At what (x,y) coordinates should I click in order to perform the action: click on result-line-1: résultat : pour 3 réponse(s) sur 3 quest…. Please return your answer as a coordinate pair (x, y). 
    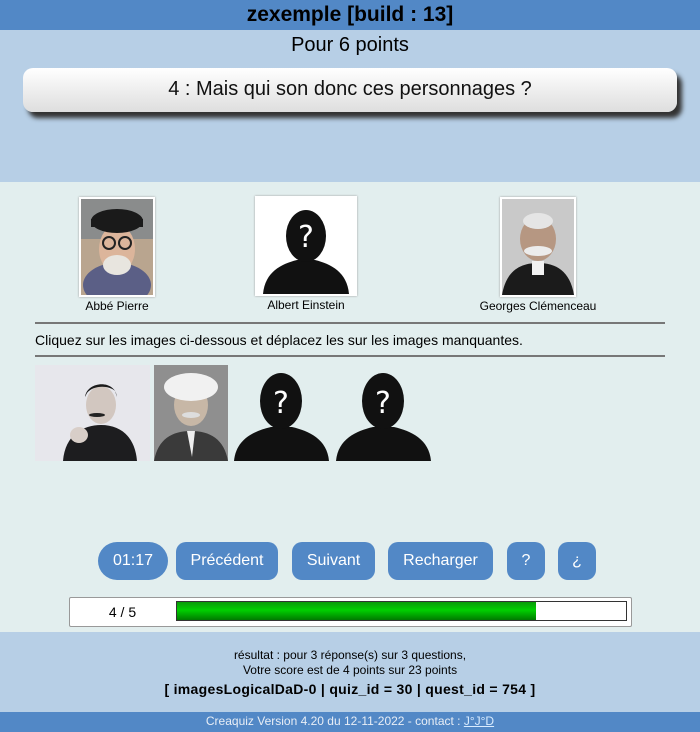
    Looking at the image, I should click on (350, 655).